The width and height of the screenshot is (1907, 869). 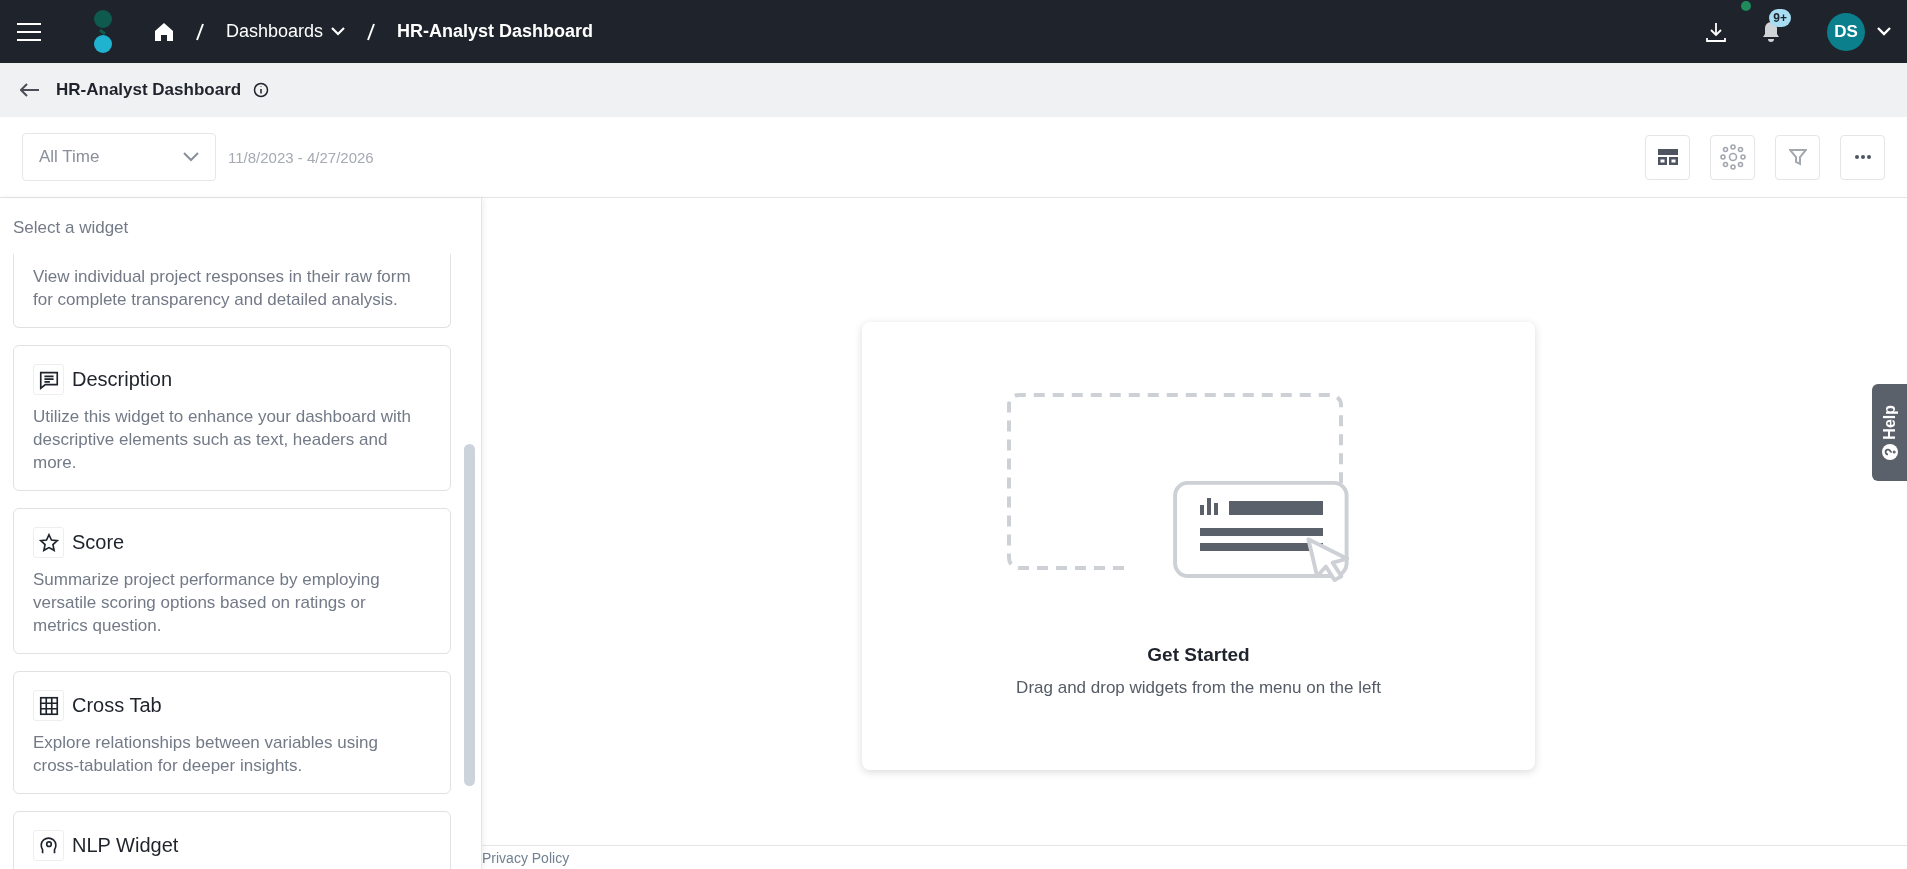 I want to click on scrollbar-thumb, so click(x=469, y=615).